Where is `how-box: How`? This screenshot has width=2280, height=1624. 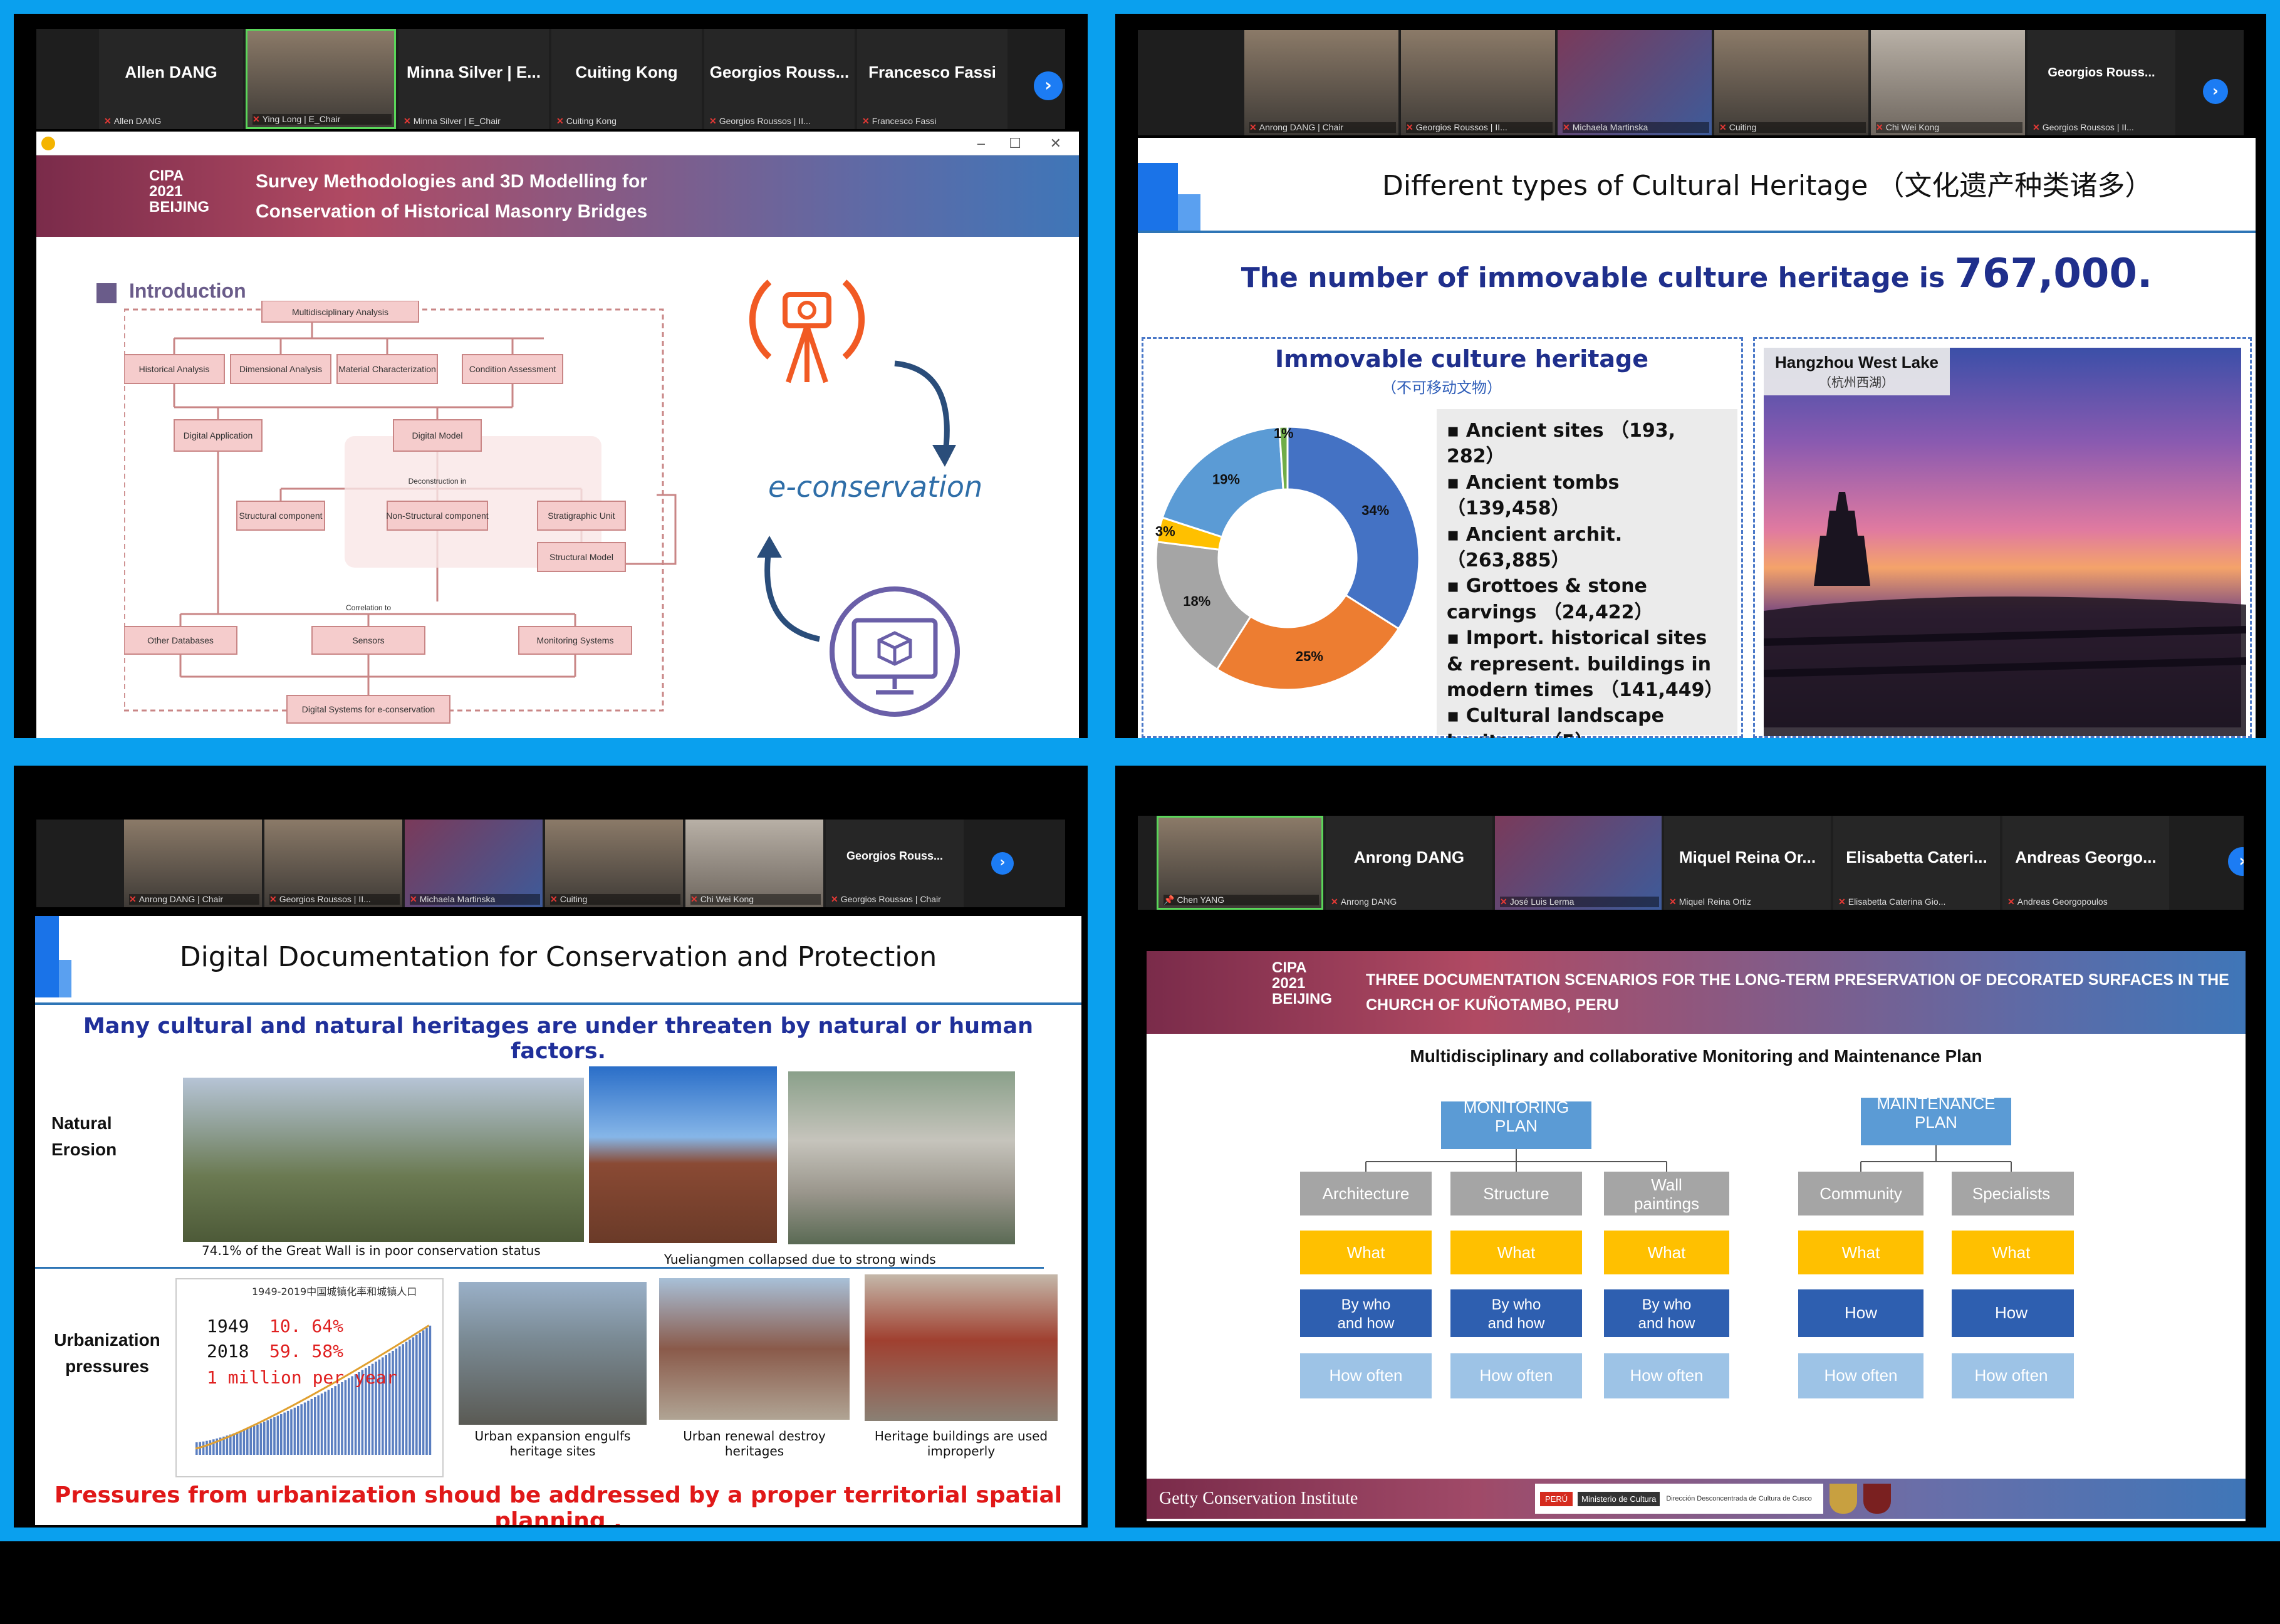 how-box: How is located at coordinates (1861, 1313).